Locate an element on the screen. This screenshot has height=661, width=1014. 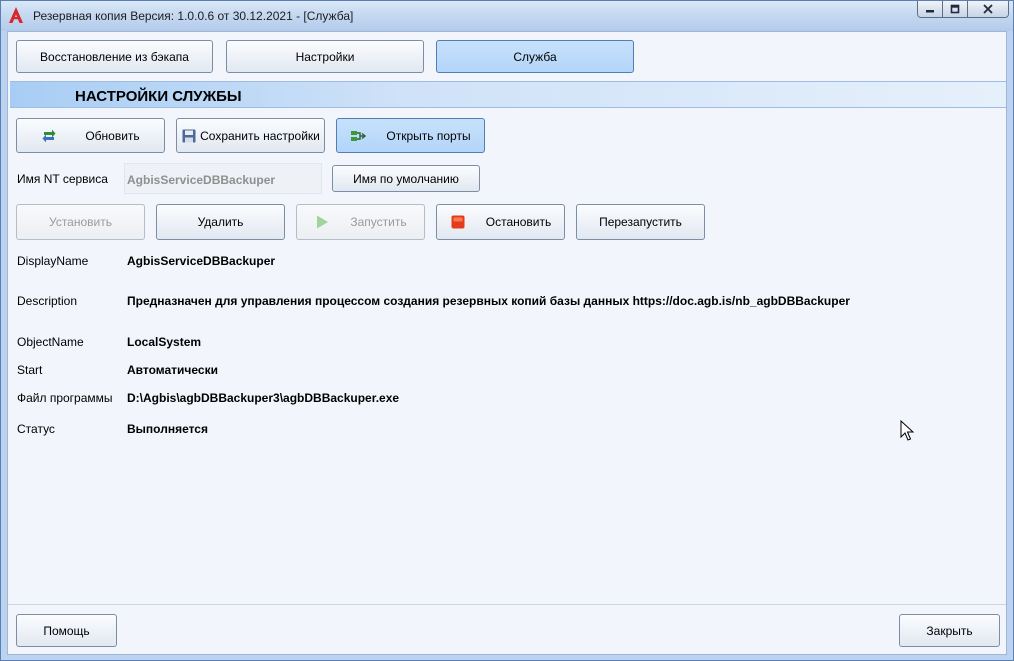
play-icon is located at coordinates (323, 222).